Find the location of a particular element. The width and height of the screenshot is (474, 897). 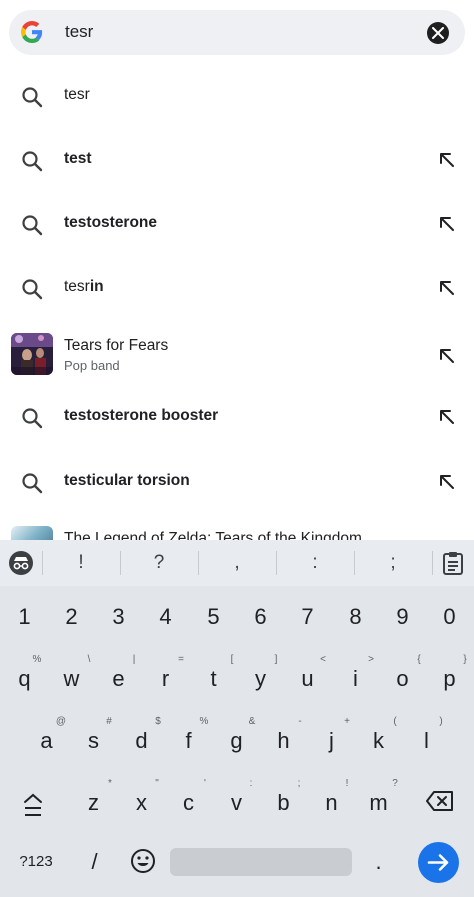

shift-icon is located at coordinates (32, 804).